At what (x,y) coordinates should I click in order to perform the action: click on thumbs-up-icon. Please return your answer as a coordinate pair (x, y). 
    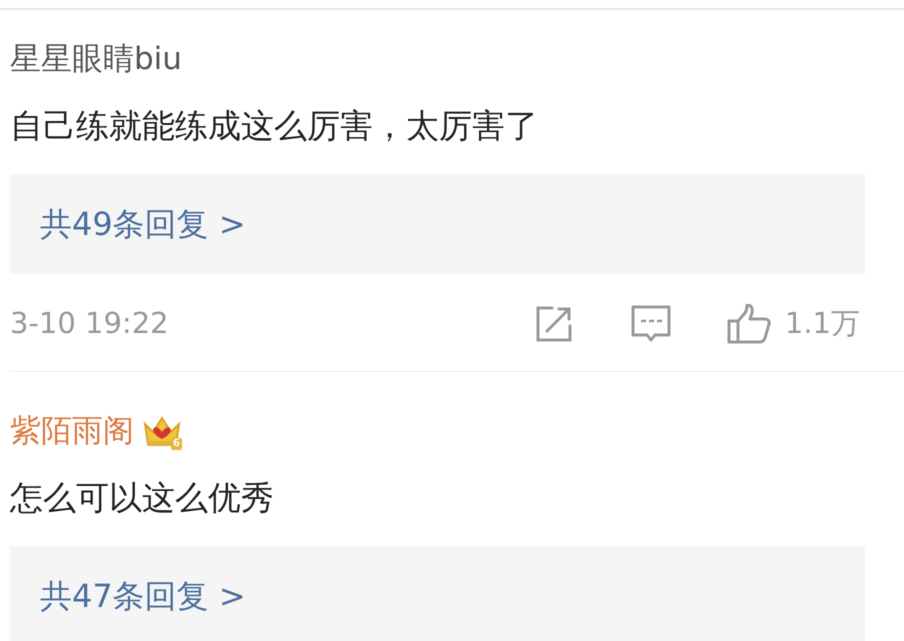
    Looking at the image, I should click on (748, 324).